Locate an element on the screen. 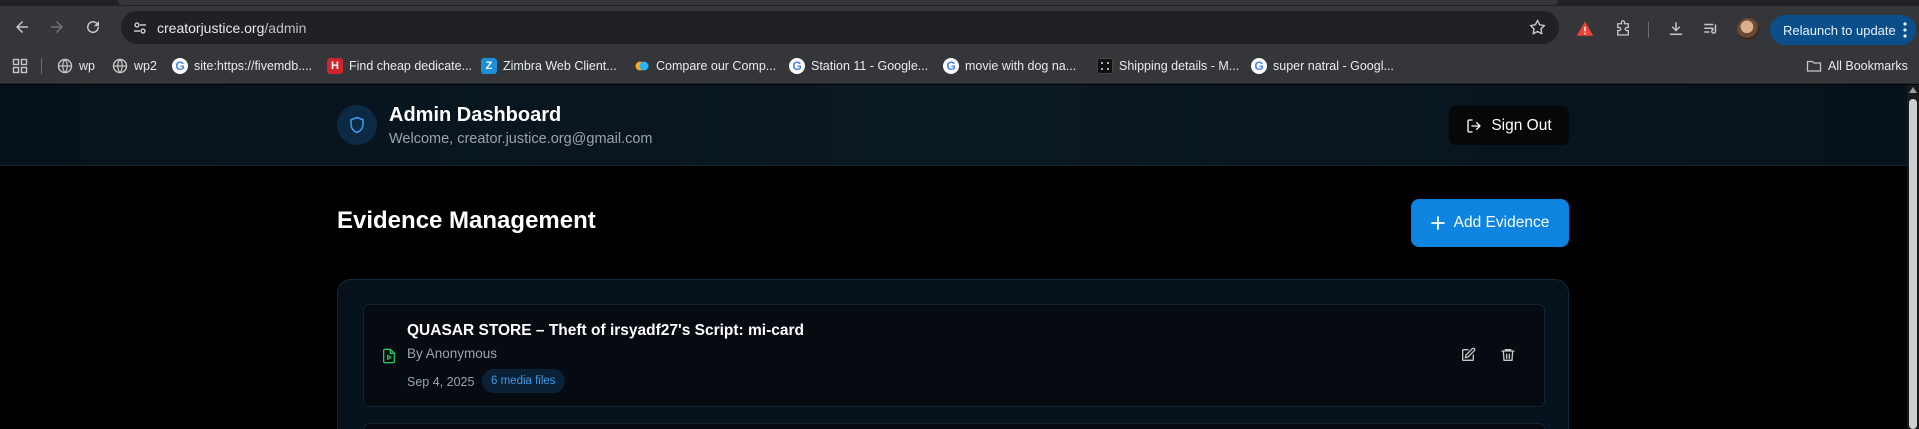 This screenshot has height=429, width=1919. url-path: /admin is located at coordinates (285, 28).